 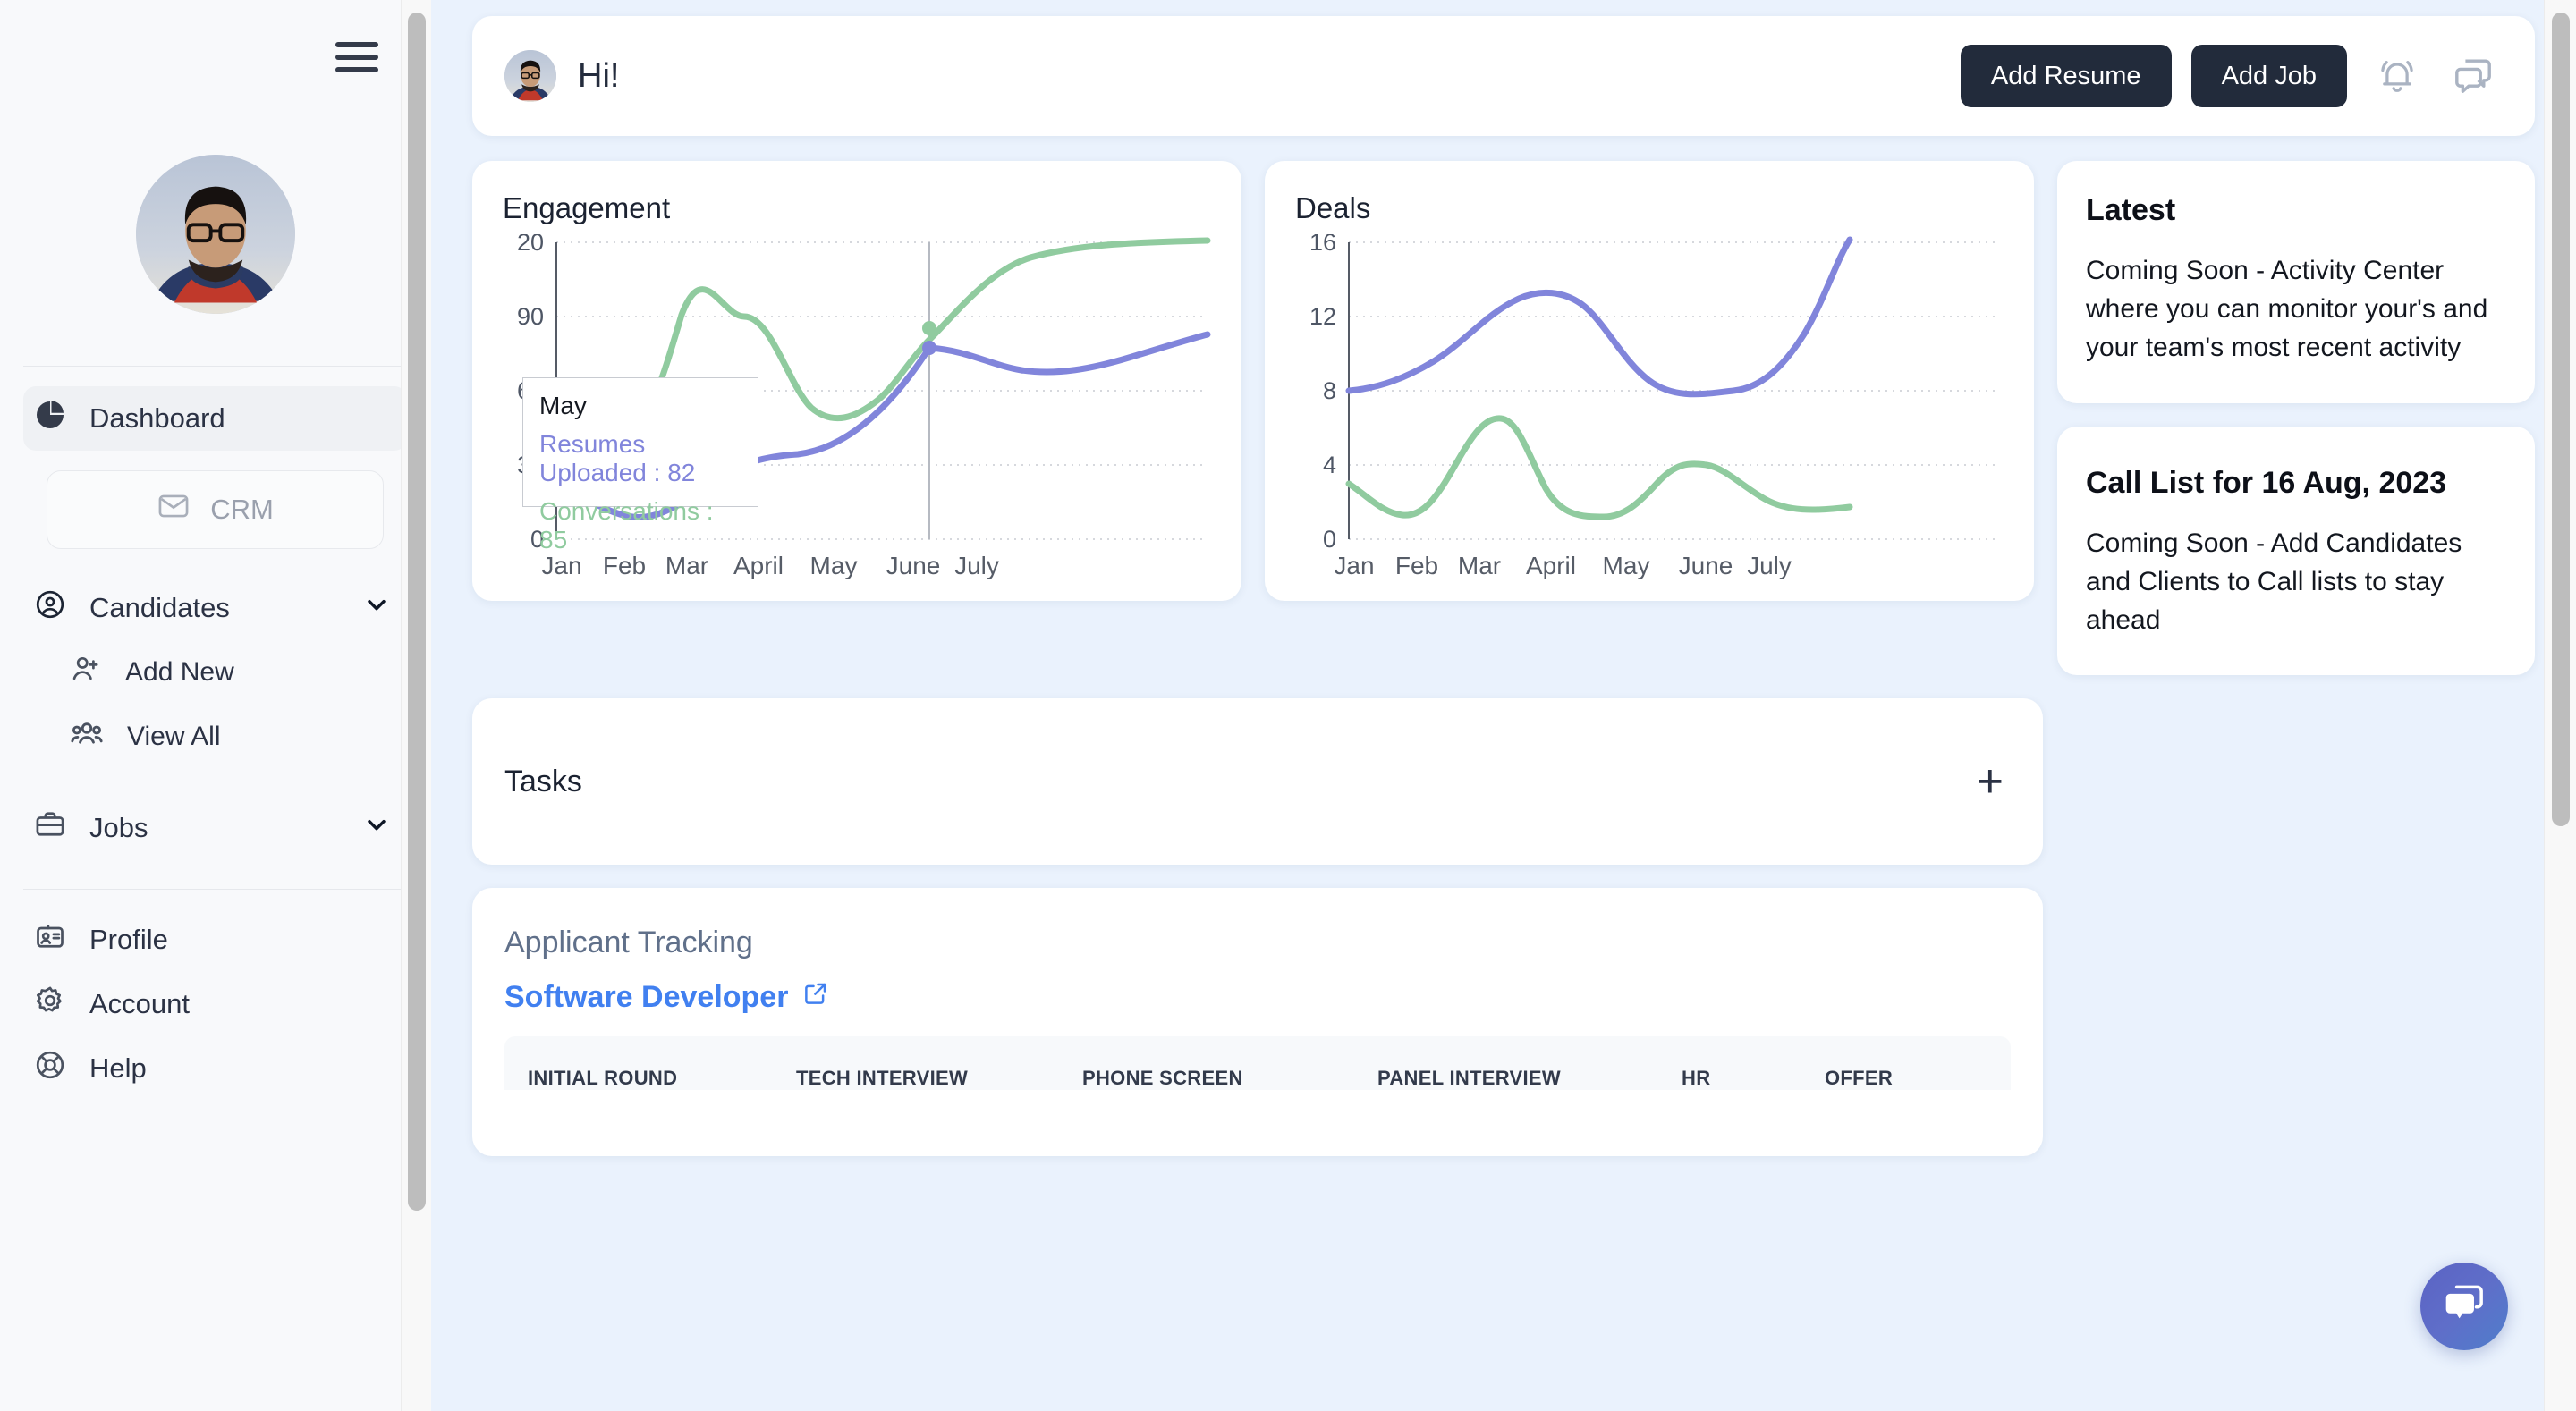 I want to click on sidebar-item-label: Profile, so click(x=128, y=940).